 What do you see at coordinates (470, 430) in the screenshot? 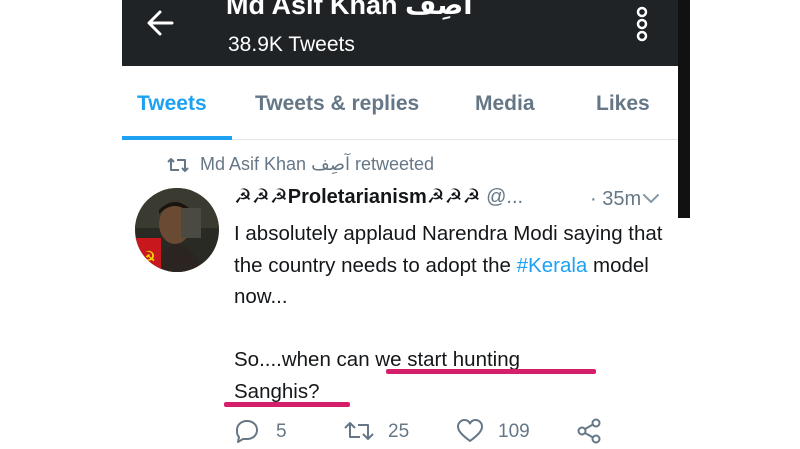
I see `heart-icon` at bounding box center [470, 430].